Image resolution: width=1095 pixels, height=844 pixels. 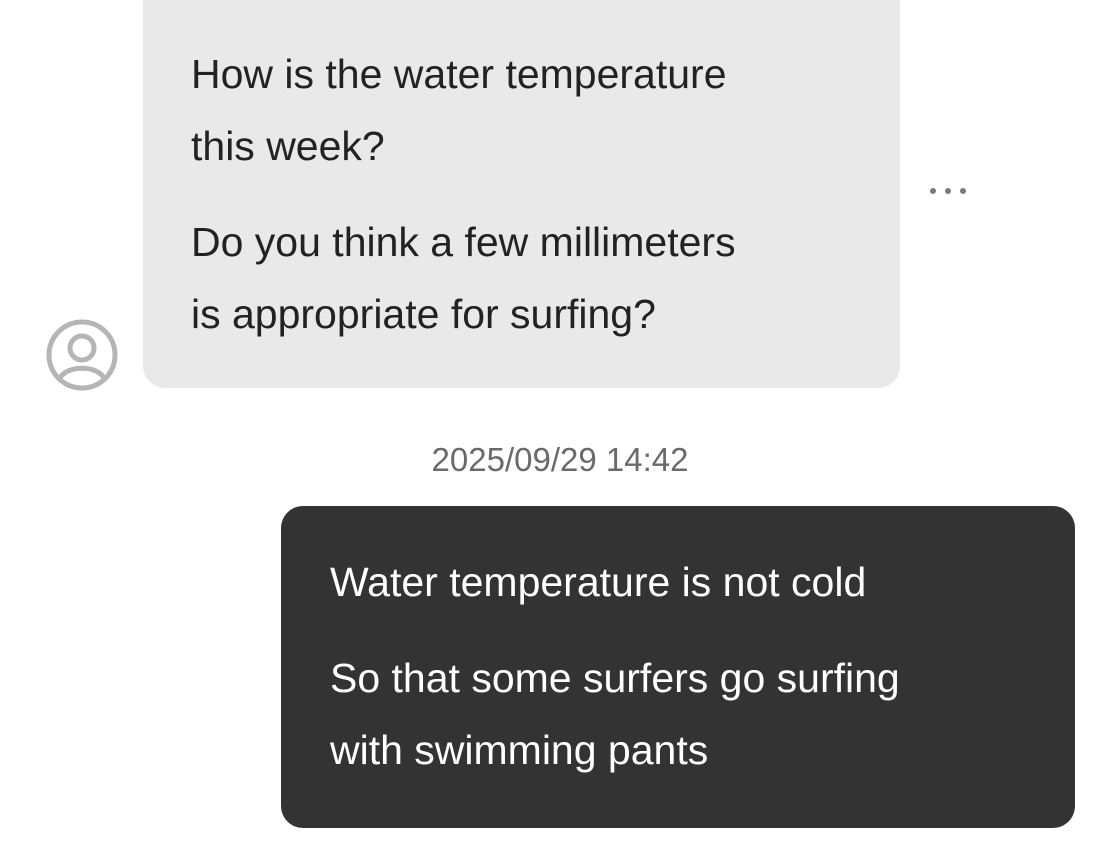 I want to click on message-more-button, so click(x=948, y=191).